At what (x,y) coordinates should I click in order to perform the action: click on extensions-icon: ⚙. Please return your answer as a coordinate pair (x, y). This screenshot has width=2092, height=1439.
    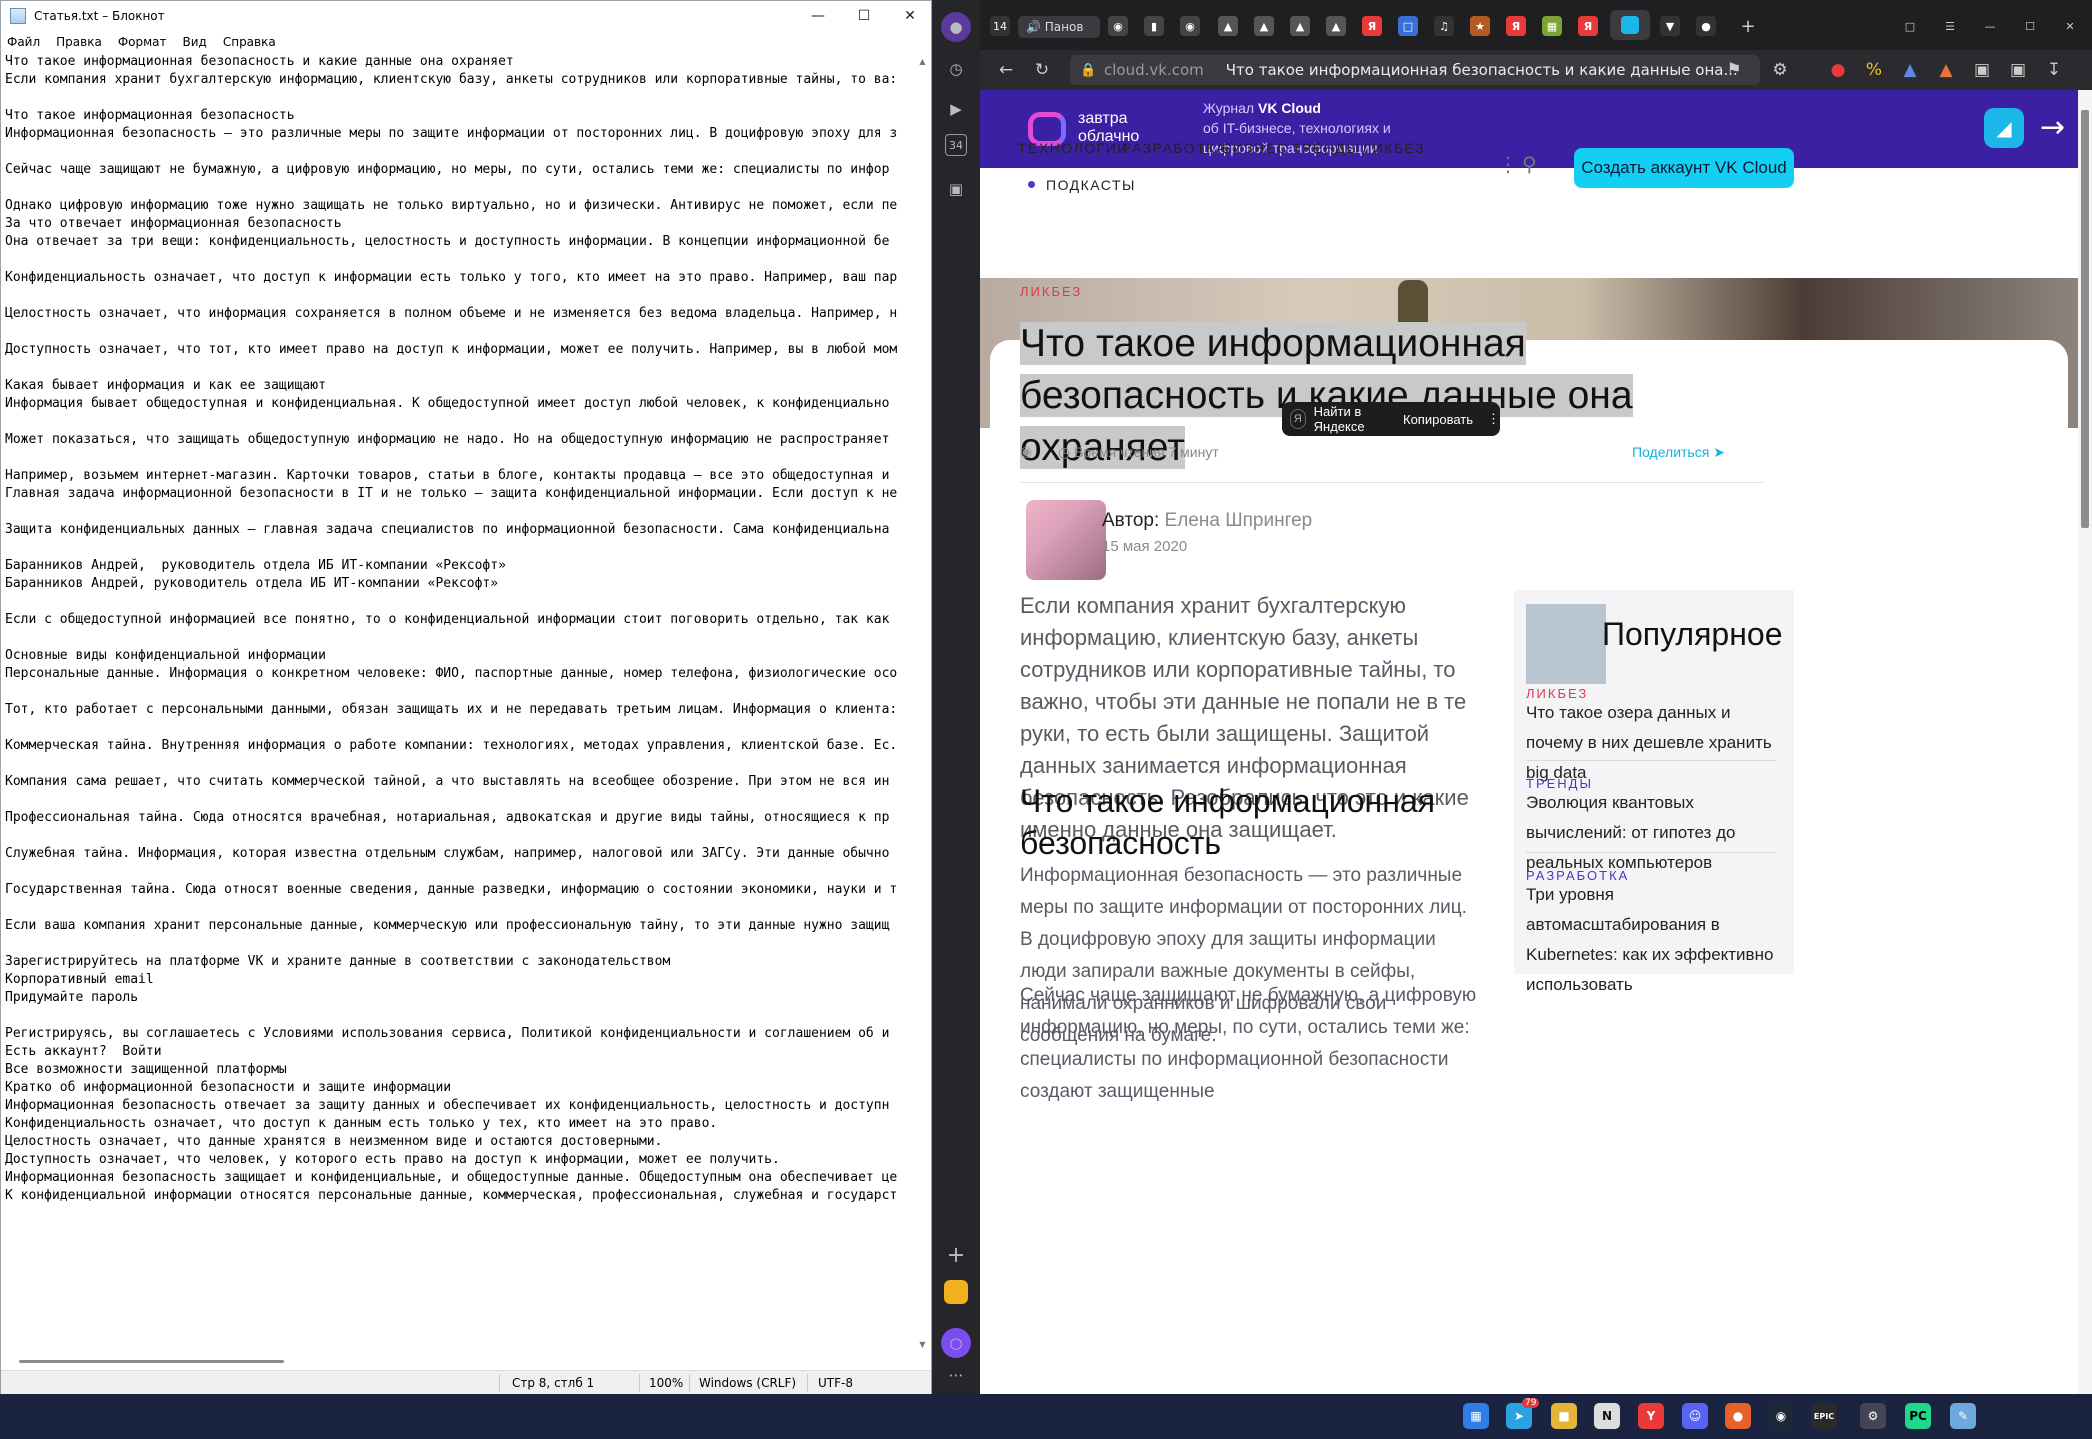
    Looking at the image, I should click on (1780, 70).